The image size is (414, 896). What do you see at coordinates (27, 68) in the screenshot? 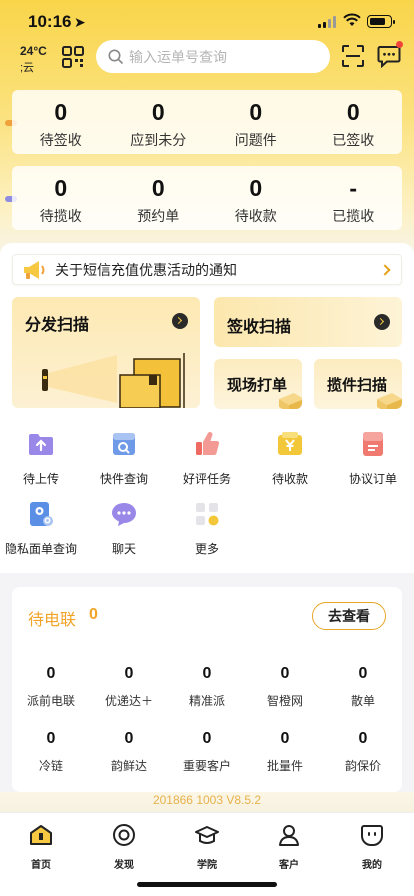
I see `weather-description: ;云` at bounding box center [27, 68].